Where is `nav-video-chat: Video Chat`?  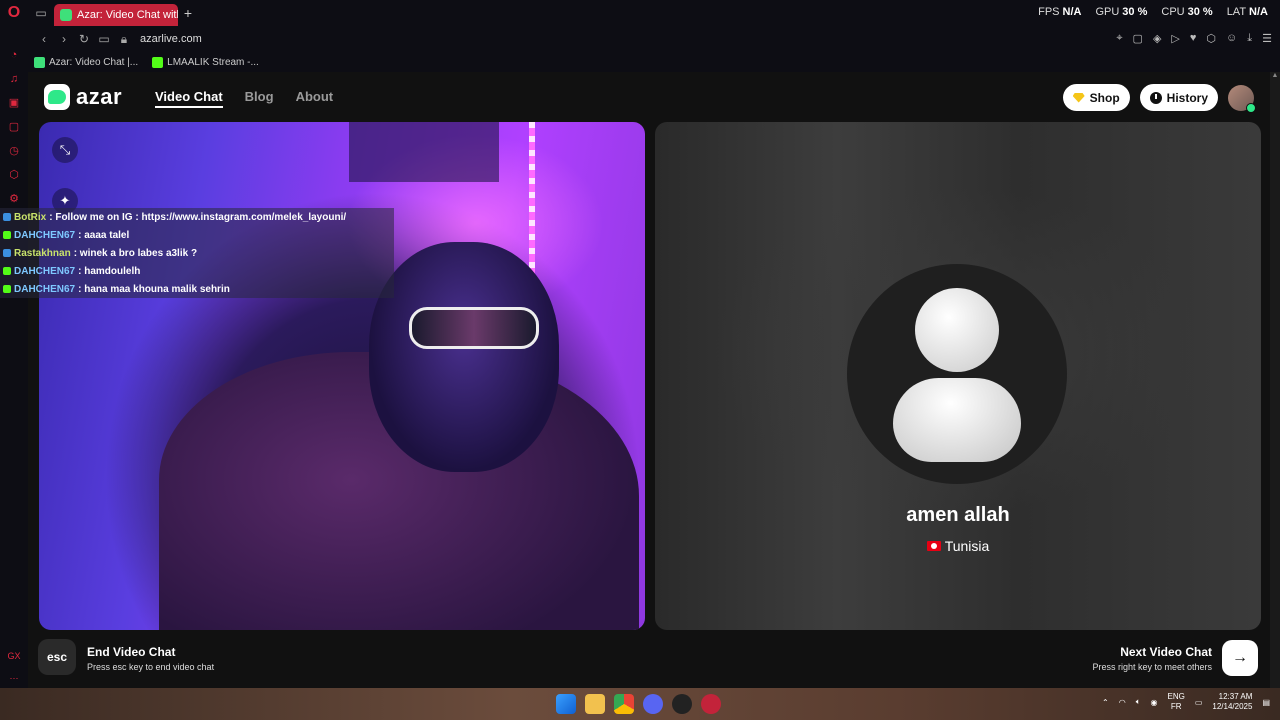 nav-video-chat: Video Chat is located at coordinates (189, 98).